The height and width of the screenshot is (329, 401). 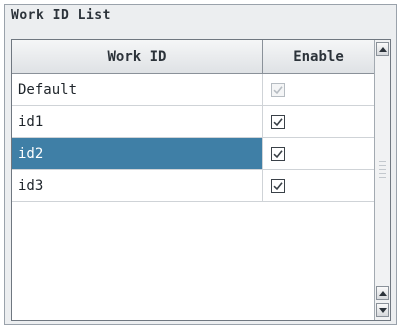 What do you see at coordinates (137, 153) in the screenshot?
I see `work-id-cell: id2` at bounding box center [137, 153].